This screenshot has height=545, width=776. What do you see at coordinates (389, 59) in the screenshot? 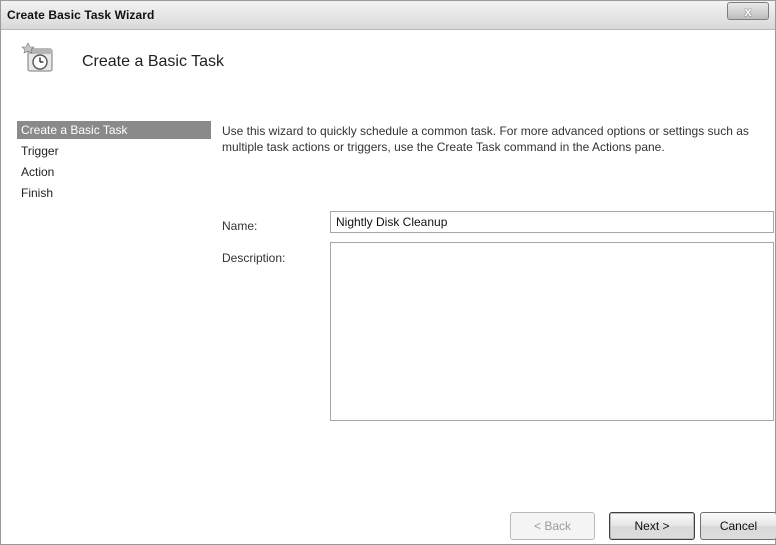
I see `wizard-header: Create a Basic Task` at bounding box center [389, 59].